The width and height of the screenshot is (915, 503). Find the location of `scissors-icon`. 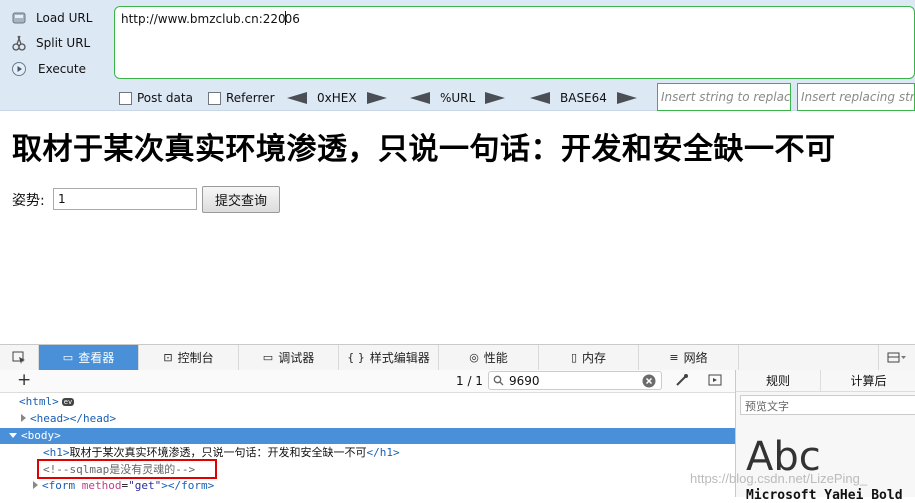

scissors-icon is located at coordinates (19, 43).